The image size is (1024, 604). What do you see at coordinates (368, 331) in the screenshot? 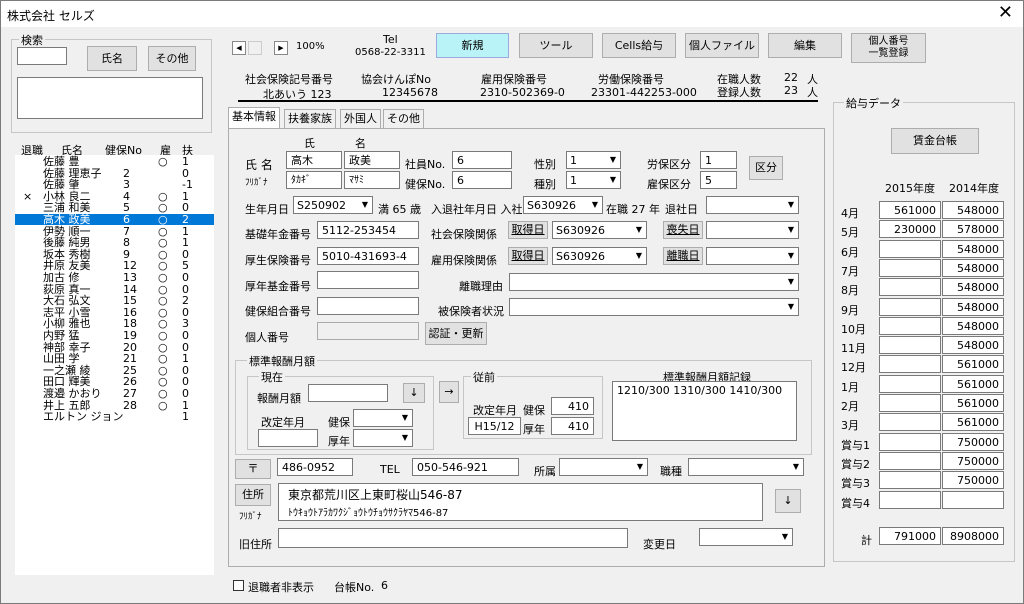
I see `mynumber-input` at bounding box center [368, 331].